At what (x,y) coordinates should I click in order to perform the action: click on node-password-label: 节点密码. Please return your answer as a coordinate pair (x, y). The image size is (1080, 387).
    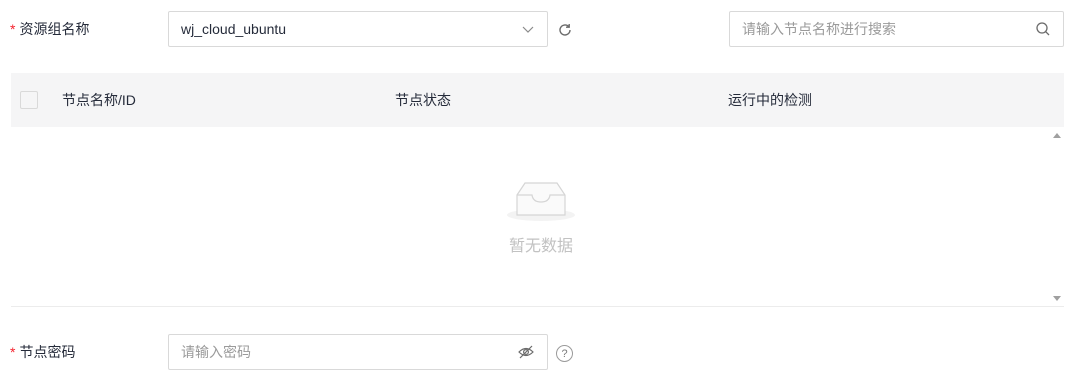
    Looking at the image, I should click on (47, 352).